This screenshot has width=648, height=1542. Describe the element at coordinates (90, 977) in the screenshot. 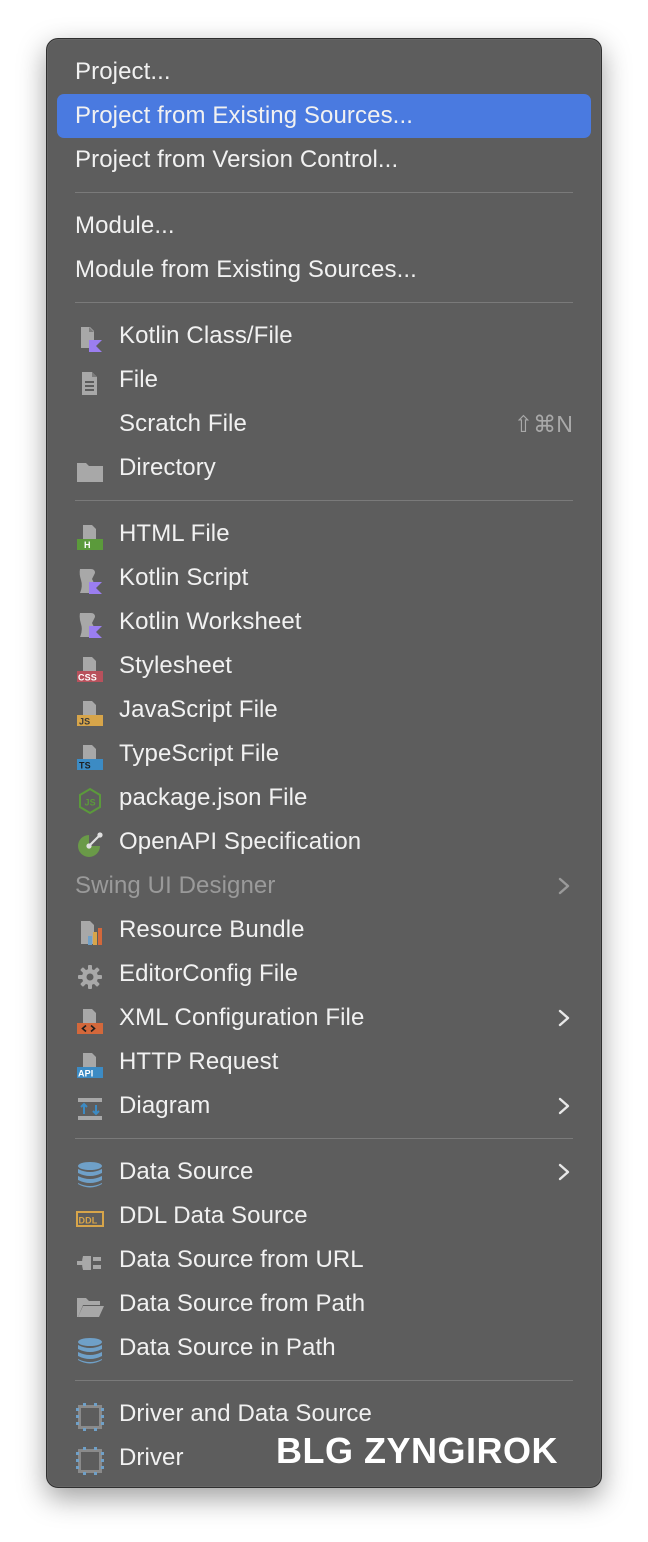

I see `gear-icon` at that location.